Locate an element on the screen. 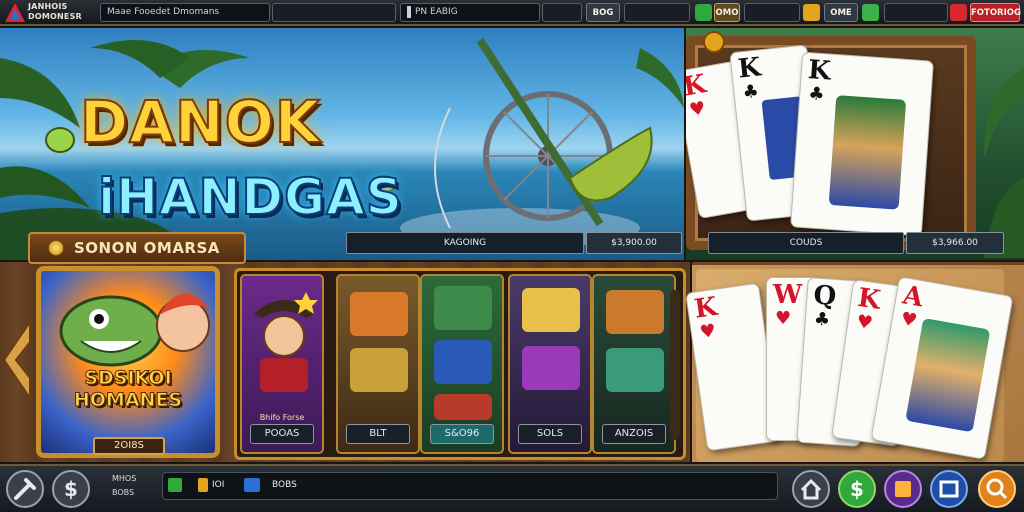 The image size is (1024, 512). arrow-left-icon is located at coordinates (17, 360).